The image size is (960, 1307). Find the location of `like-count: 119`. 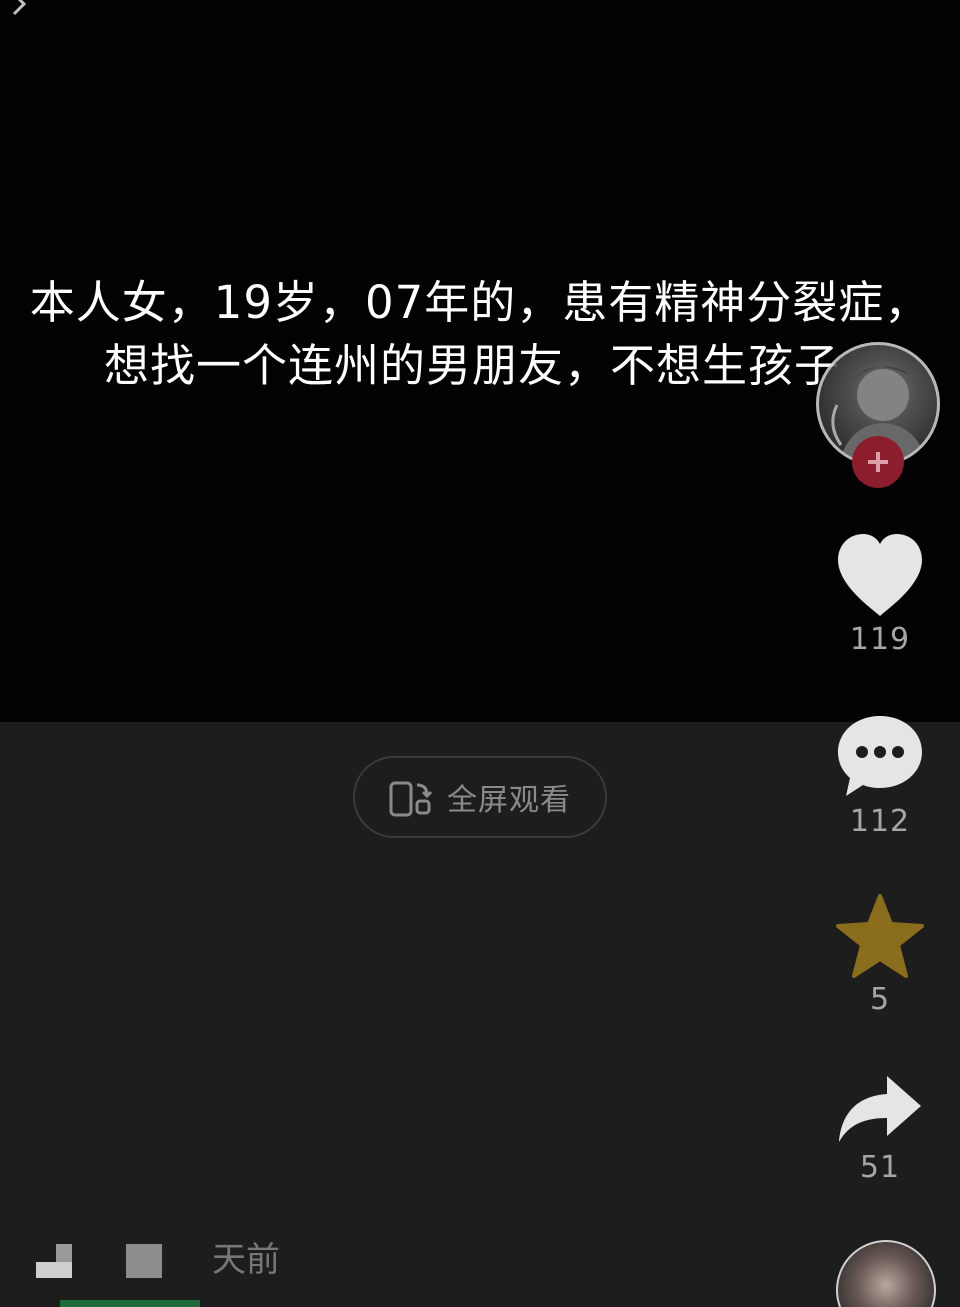

like-count: 119 is located at coordinates (880, 639).